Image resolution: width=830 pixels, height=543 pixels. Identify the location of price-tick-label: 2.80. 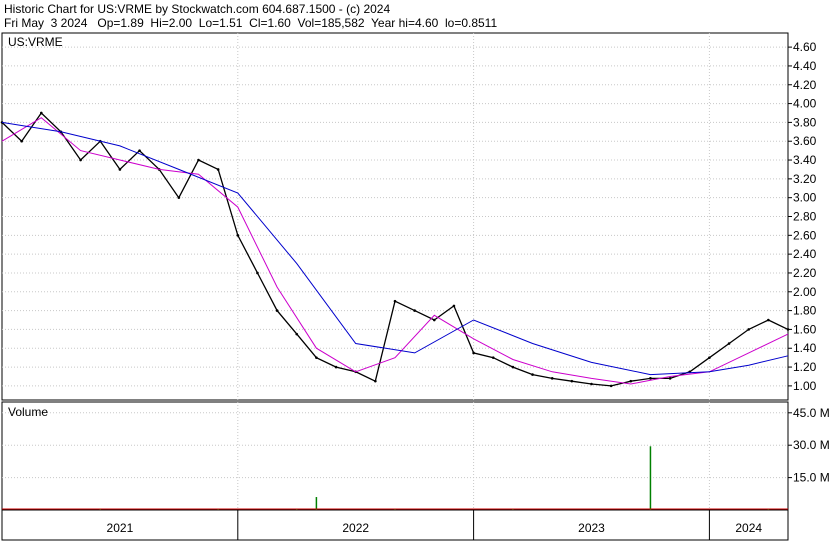
(805, 217).